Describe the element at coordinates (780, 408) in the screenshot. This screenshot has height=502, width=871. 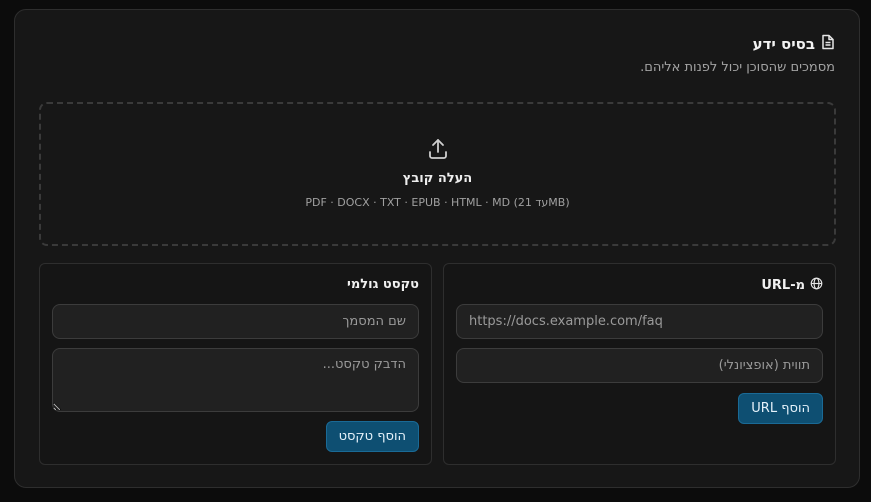
I see `add-url-button: הוסף URL` at that location.